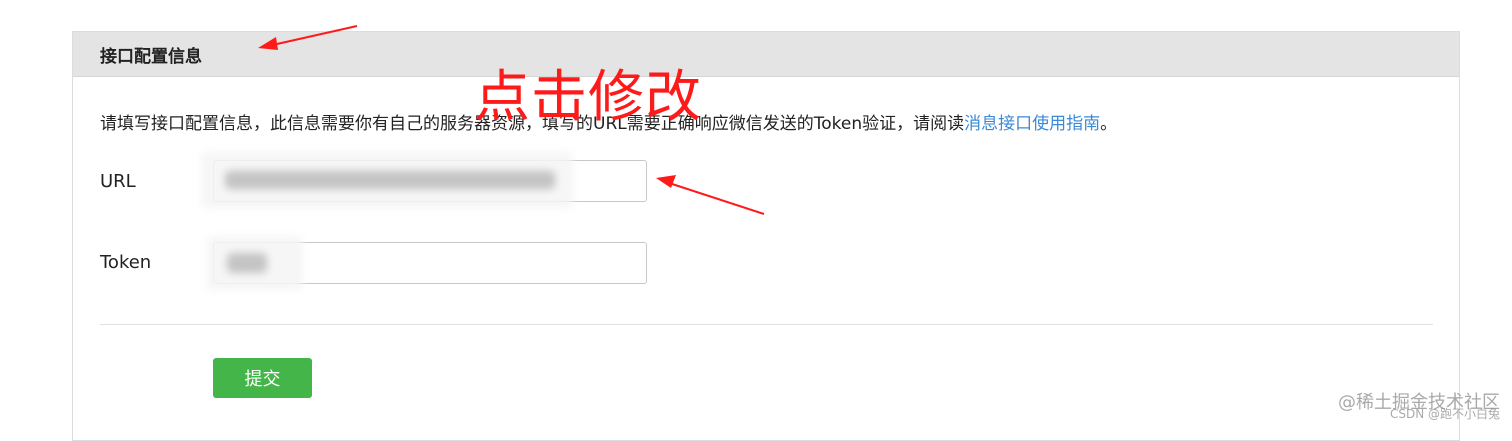 The width and height of the screenshot is (1512, 441). I want to click on panel-title: 接口配置信息, so click(151, 56).